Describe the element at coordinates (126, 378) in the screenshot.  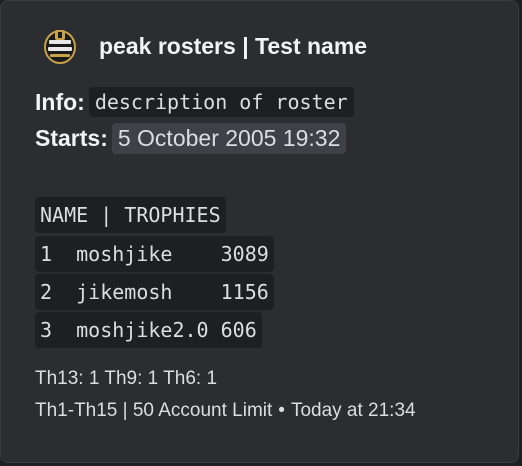
I see `townhall-summary: Th13: 1 Th9: 1 Th6: 1` at that location.